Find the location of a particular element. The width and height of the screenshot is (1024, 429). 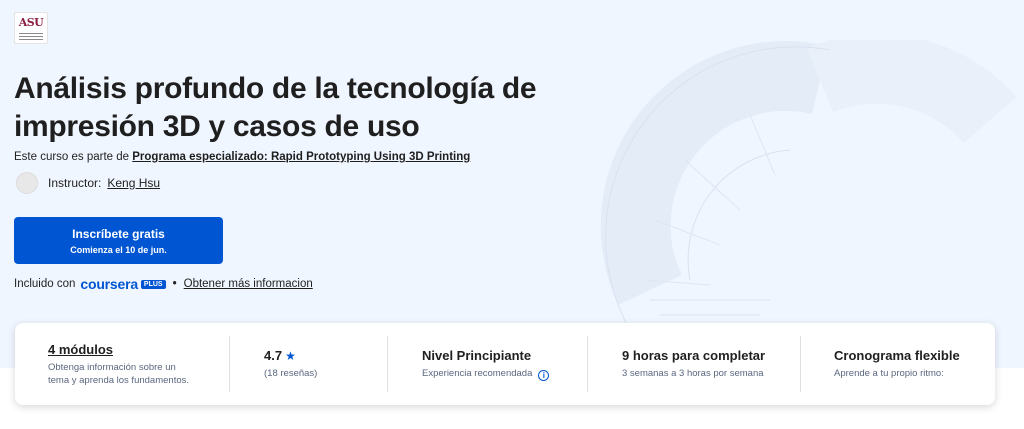

part-of-prefix: Este curso es parte de is located at coordinates (72, 157).